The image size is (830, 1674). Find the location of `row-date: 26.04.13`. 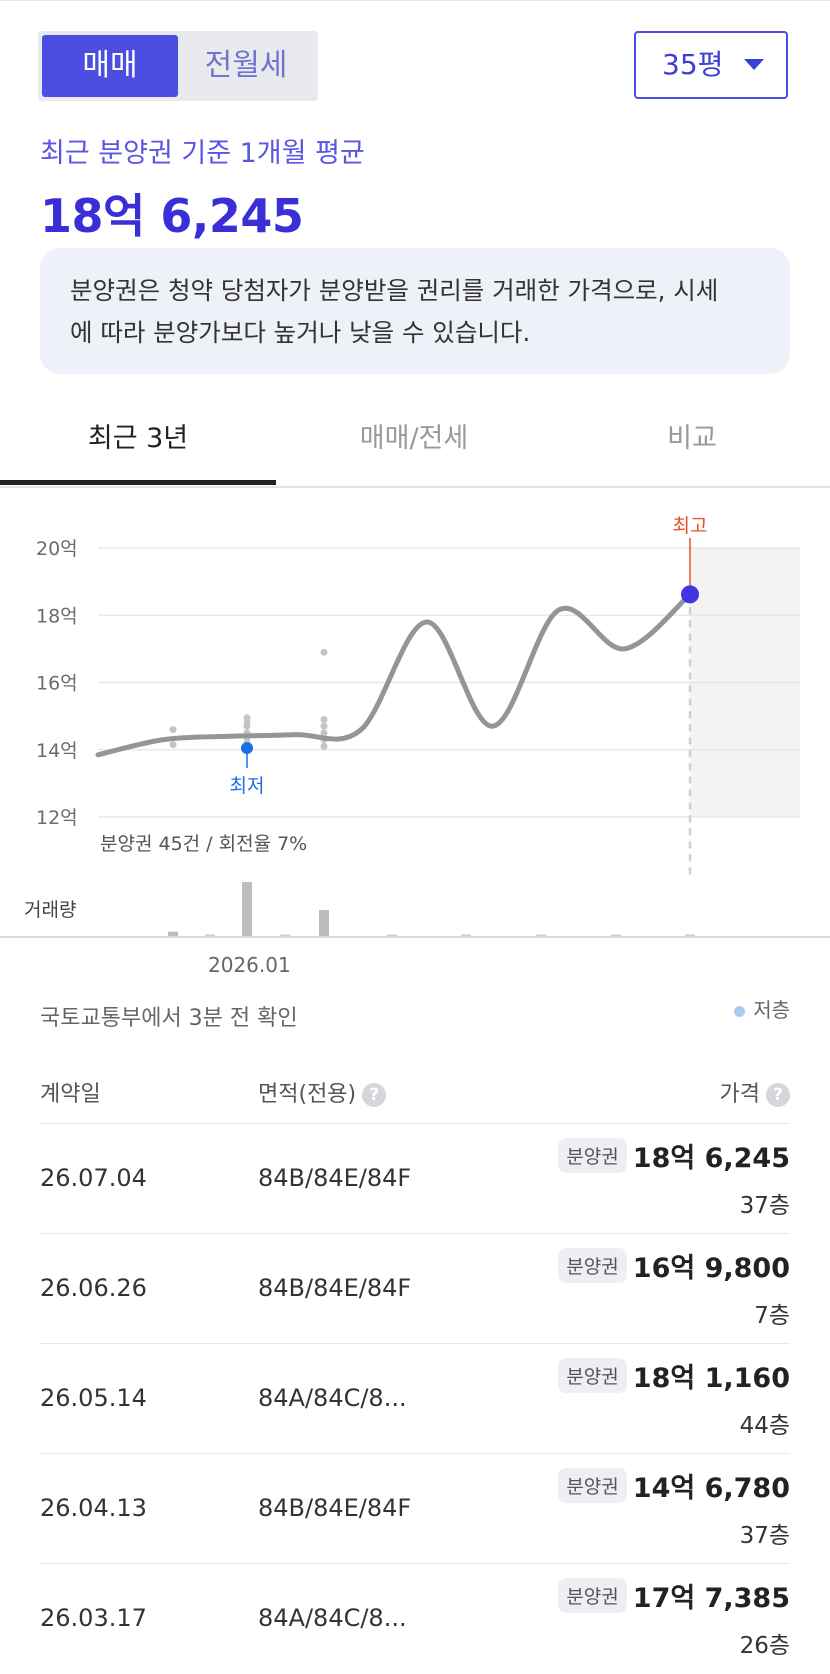

row-date: 26.04.13 is located at coordinates (93, 1508).